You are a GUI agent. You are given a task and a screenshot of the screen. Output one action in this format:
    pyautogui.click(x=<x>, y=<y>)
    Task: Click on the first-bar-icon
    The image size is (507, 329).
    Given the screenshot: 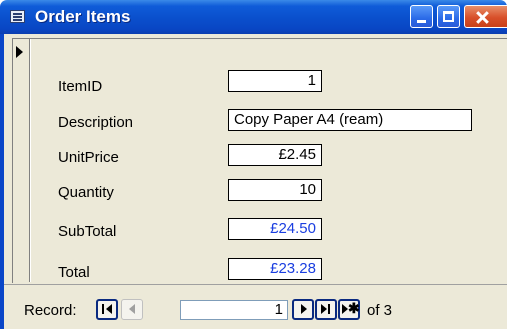 What is the action you would take?
    pyautogui.click(x=103, y=309)
    